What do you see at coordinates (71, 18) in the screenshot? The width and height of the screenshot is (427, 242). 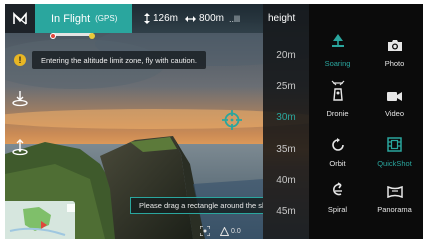 I see `flight-mode-label: In Flight` at bounding box center [71, 18].